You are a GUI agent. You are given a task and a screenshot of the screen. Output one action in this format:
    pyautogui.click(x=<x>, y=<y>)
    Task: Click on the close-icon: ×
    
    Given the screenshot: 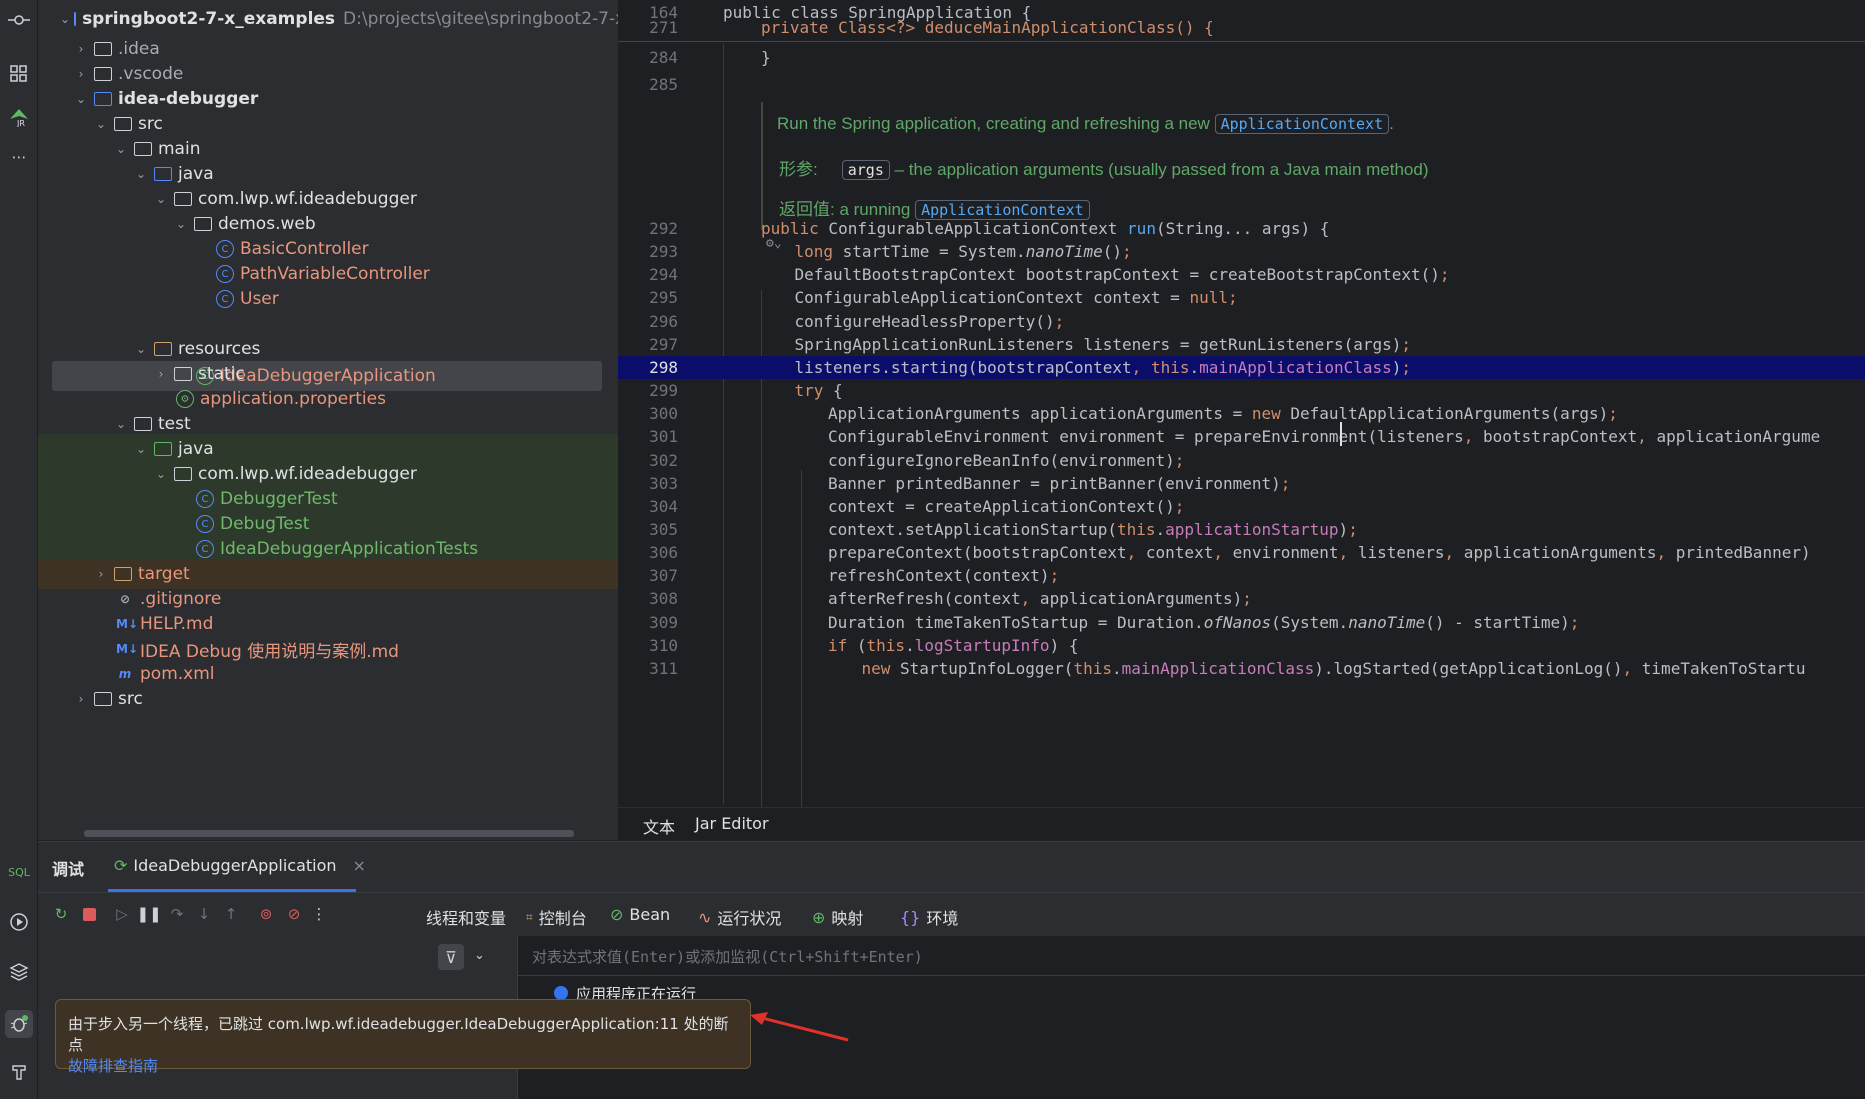 What is the action you would take?
    pyautogui.click(x=359, y=865)
    